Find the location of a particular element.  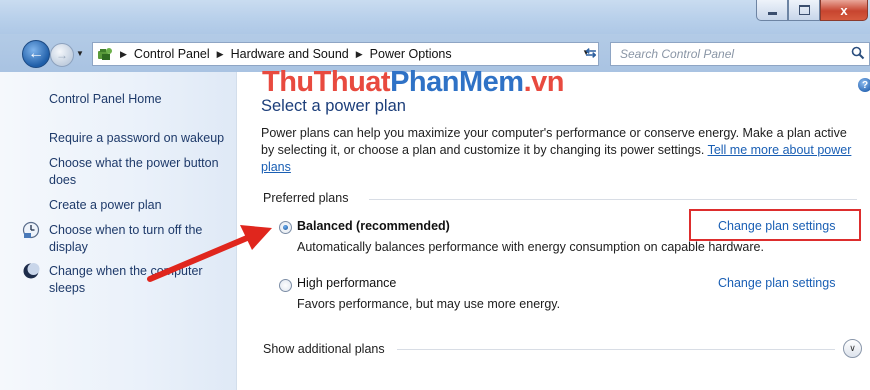

turn-off-display-link: Choose when to turn off the display is located at coordinates (136, 239).